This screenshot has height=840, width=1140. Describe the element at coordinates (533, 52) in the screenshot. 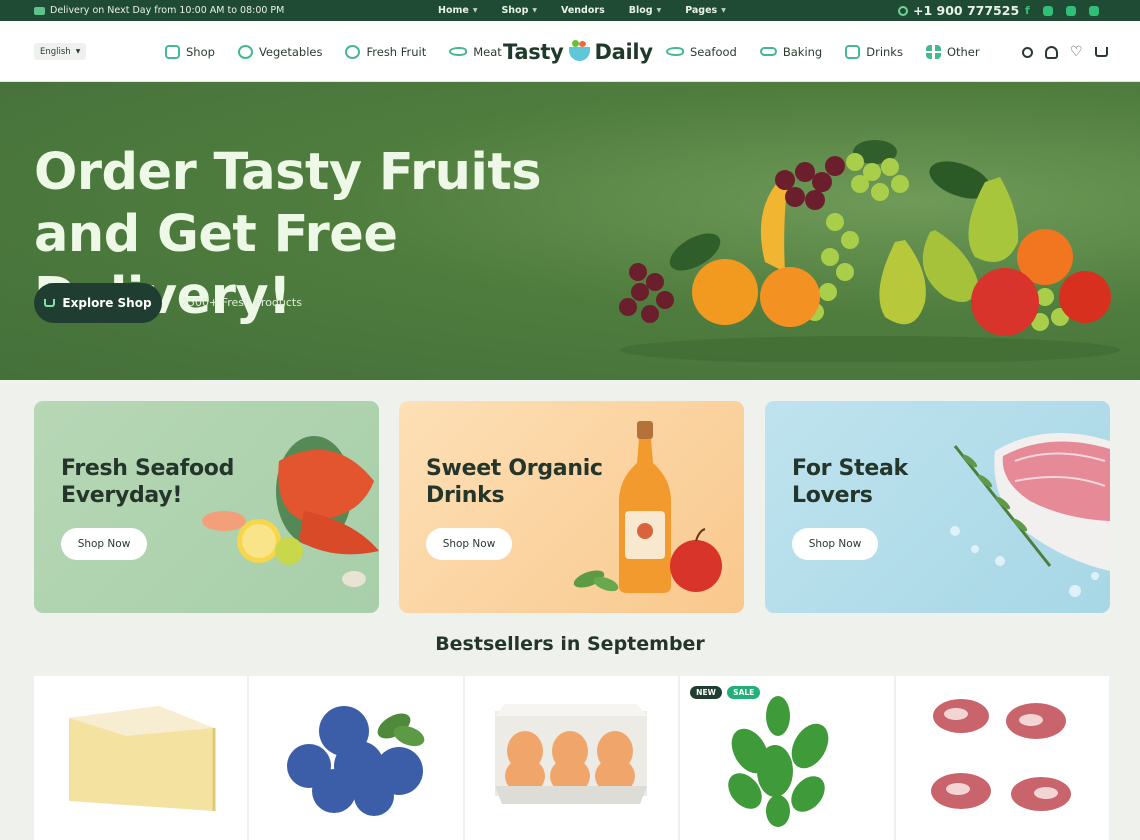

I see `logo-text-left: Tasty` at that location.